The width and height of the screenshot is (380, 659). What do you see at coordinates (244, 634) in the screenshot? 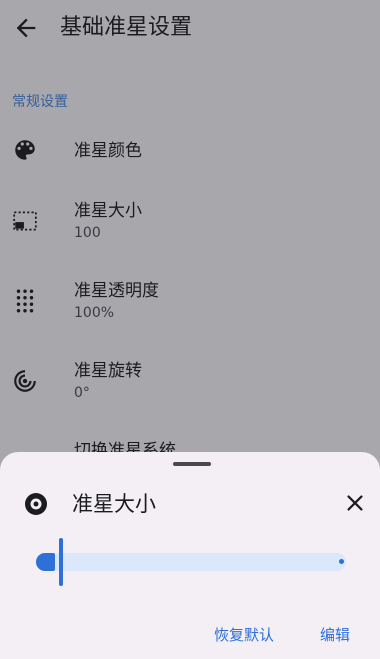
I see `reset-default-button: 恢复默认` at bounding box center [244, 634].